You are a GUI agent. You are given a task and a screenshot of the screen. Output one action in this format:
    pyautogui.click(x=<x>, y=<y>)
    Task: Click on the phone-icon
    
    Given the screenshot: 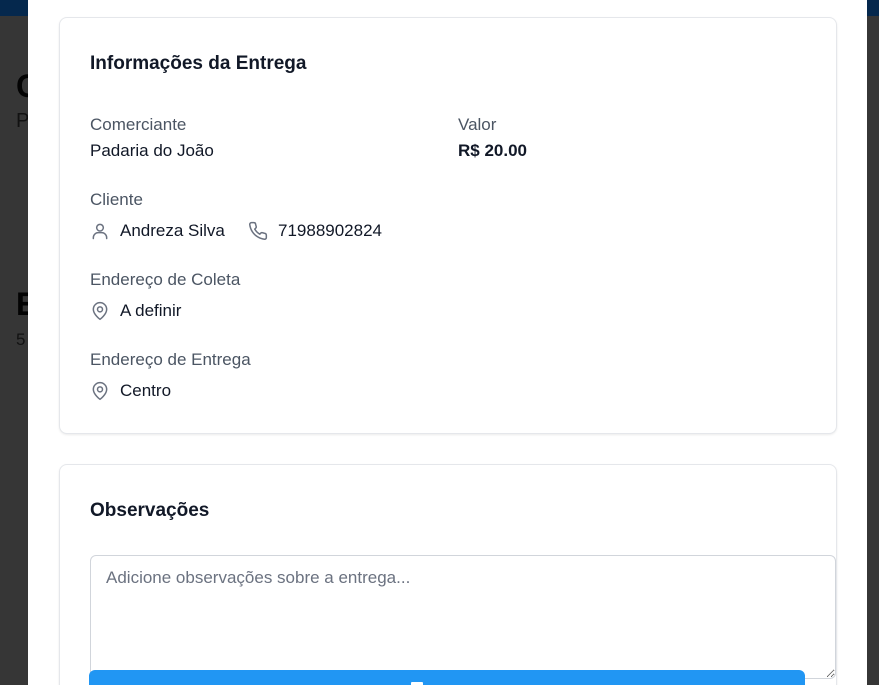 What is the action you would take?
    pyautogui.click(x=258, y=231)
    